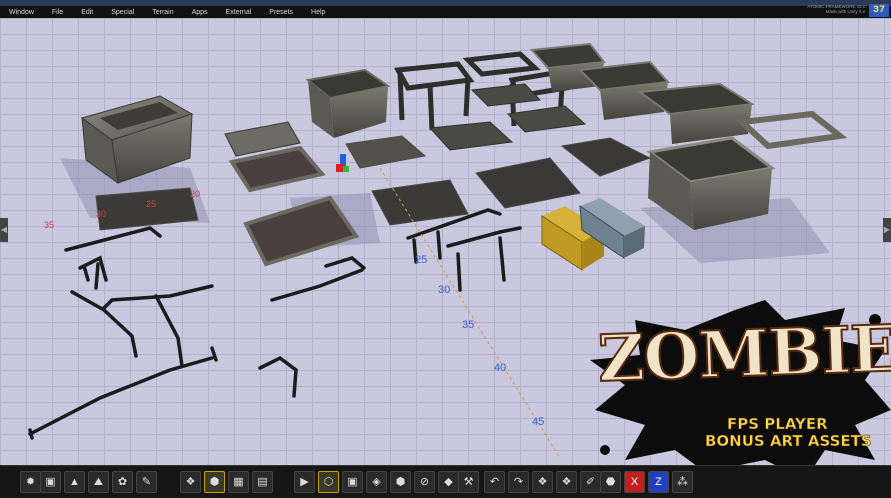 Image resolution: width=891 pixels, height=498 pixels. Describe the element at coordinates (688, 136) in the screenshot. I see `crates-right` at that location.